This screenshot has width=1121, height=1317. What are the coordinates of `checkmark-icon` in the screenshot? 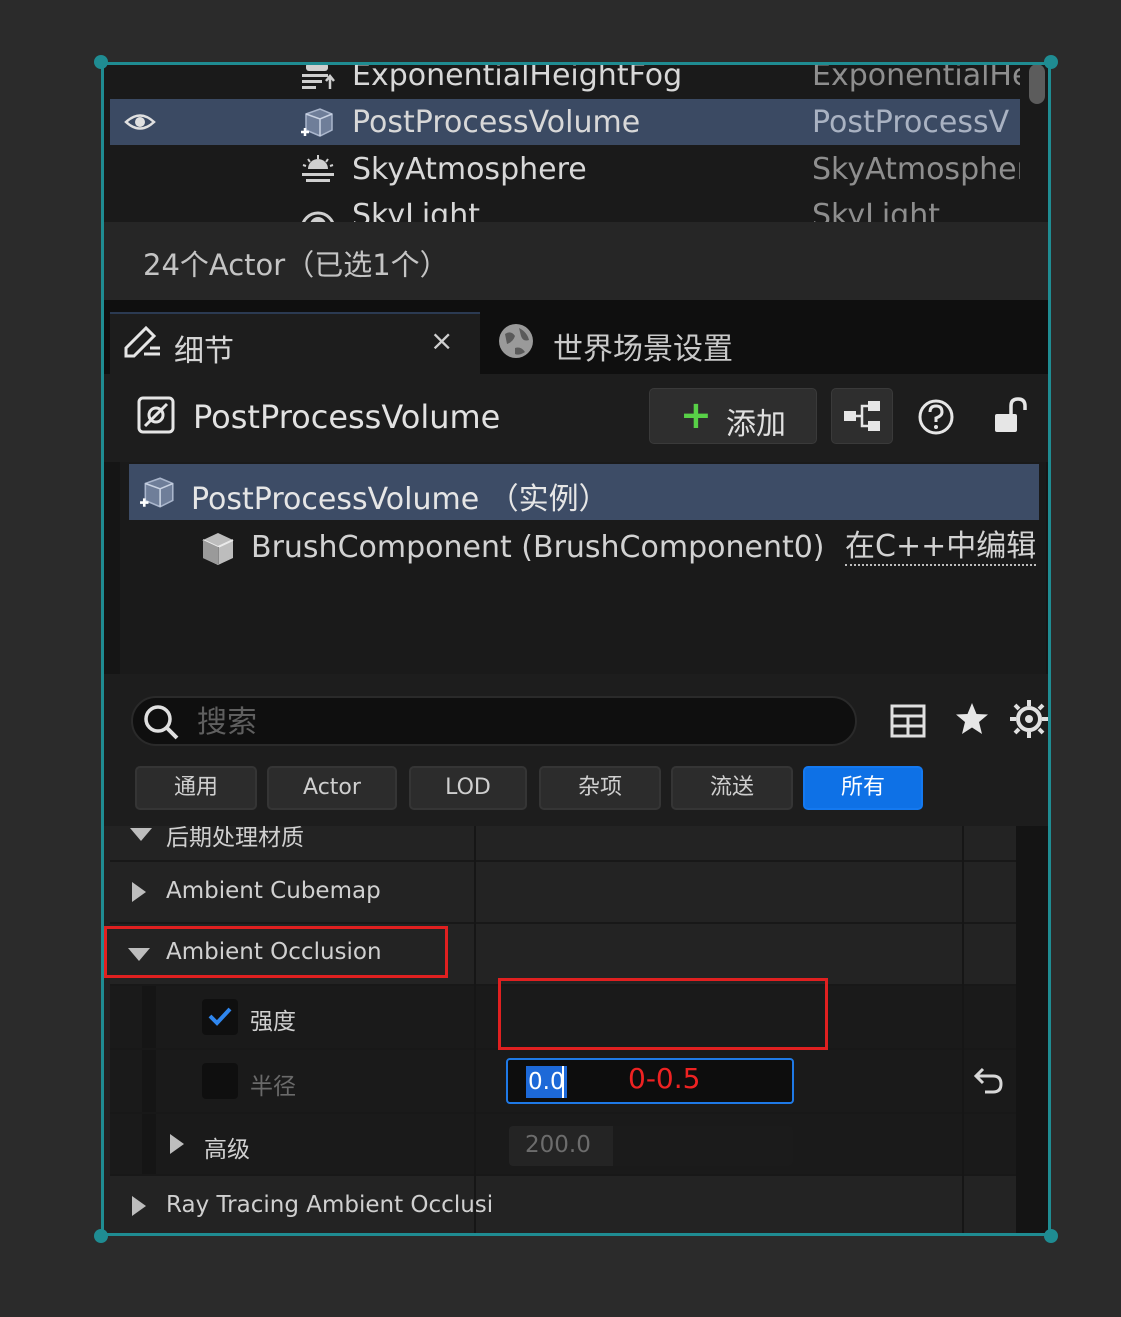 It's located at (220, 1016).